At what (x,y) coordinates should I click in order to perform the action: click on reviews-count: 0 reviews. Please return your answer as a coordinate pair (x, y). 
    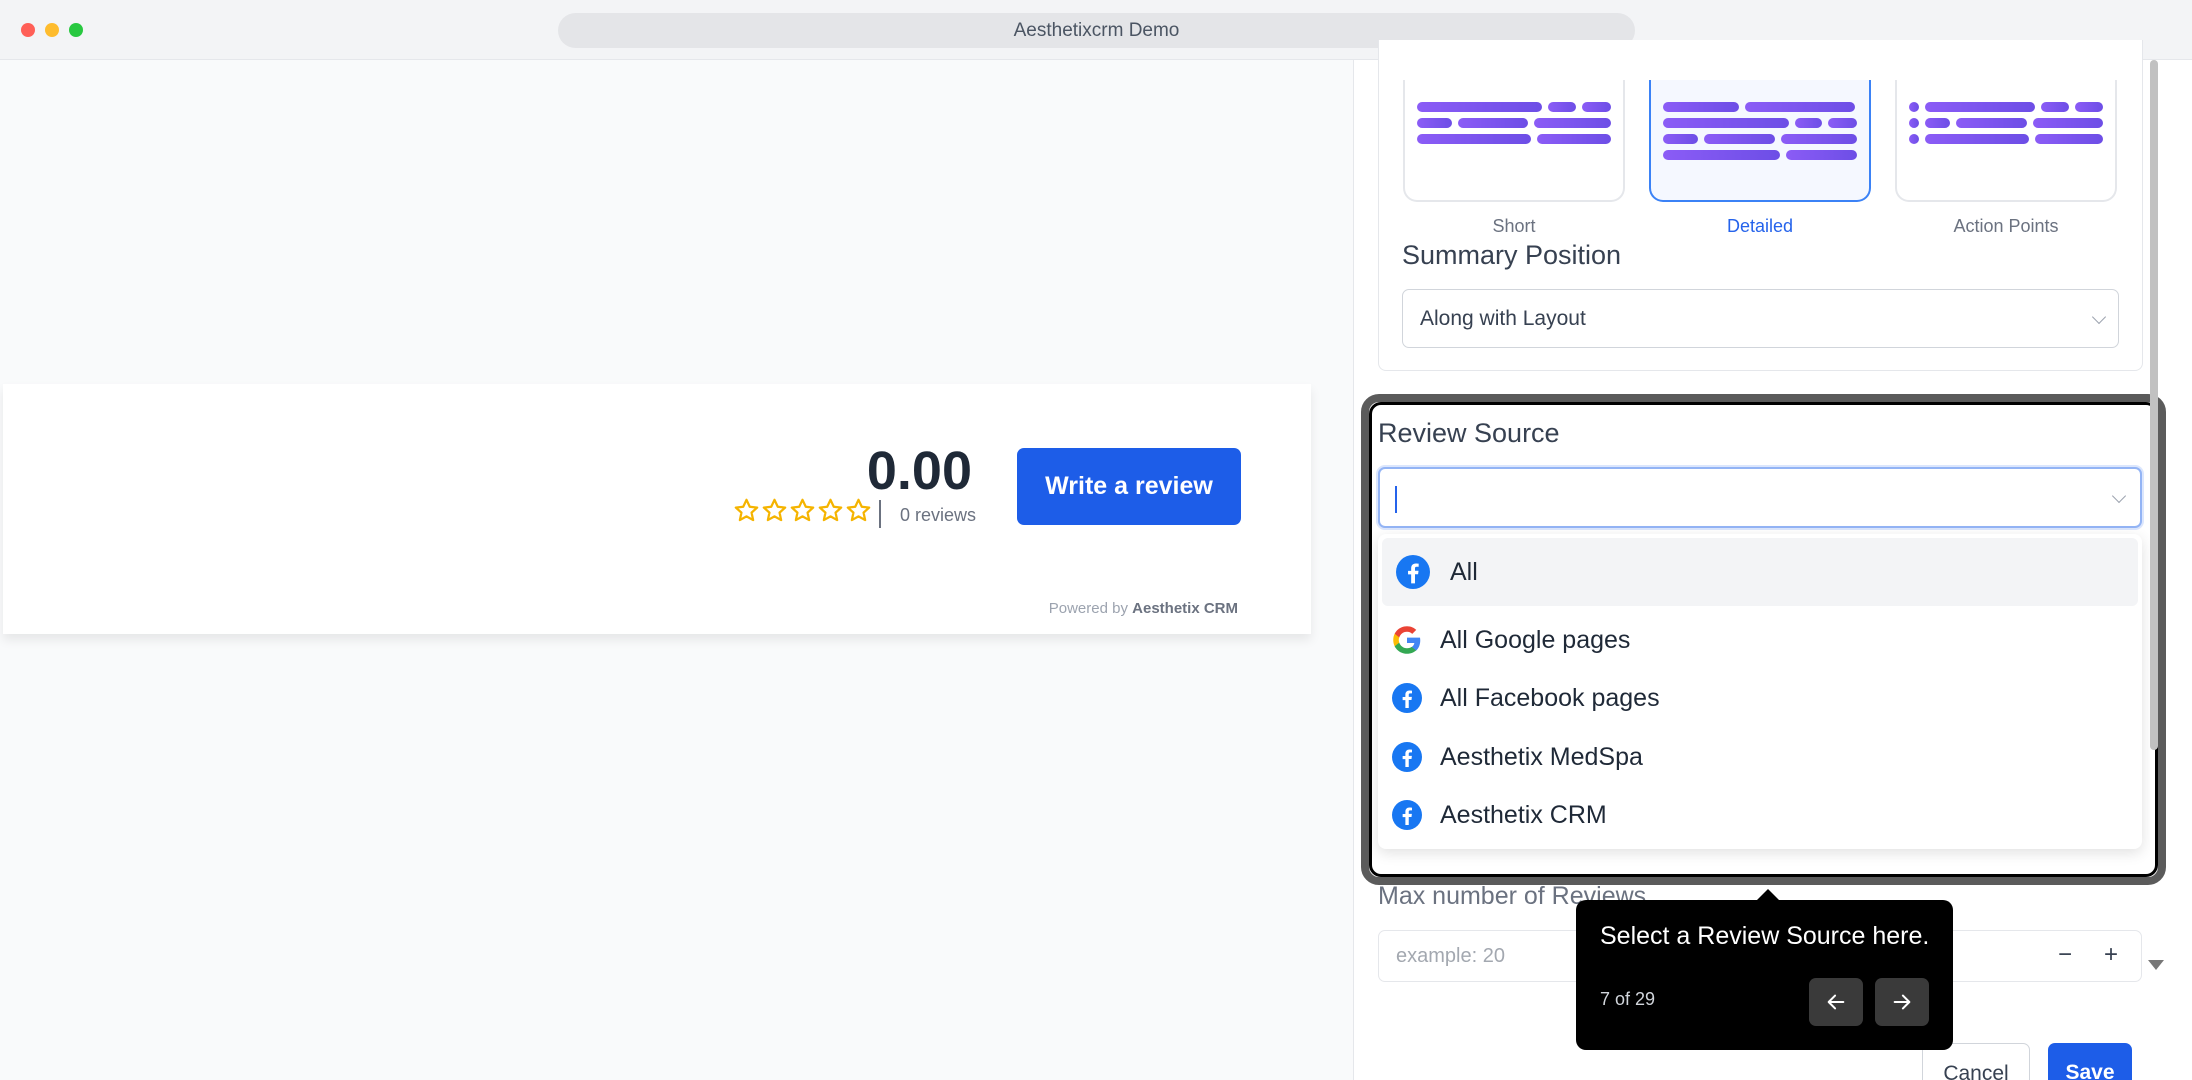
    Looking at the image, I should click on (938, 515).